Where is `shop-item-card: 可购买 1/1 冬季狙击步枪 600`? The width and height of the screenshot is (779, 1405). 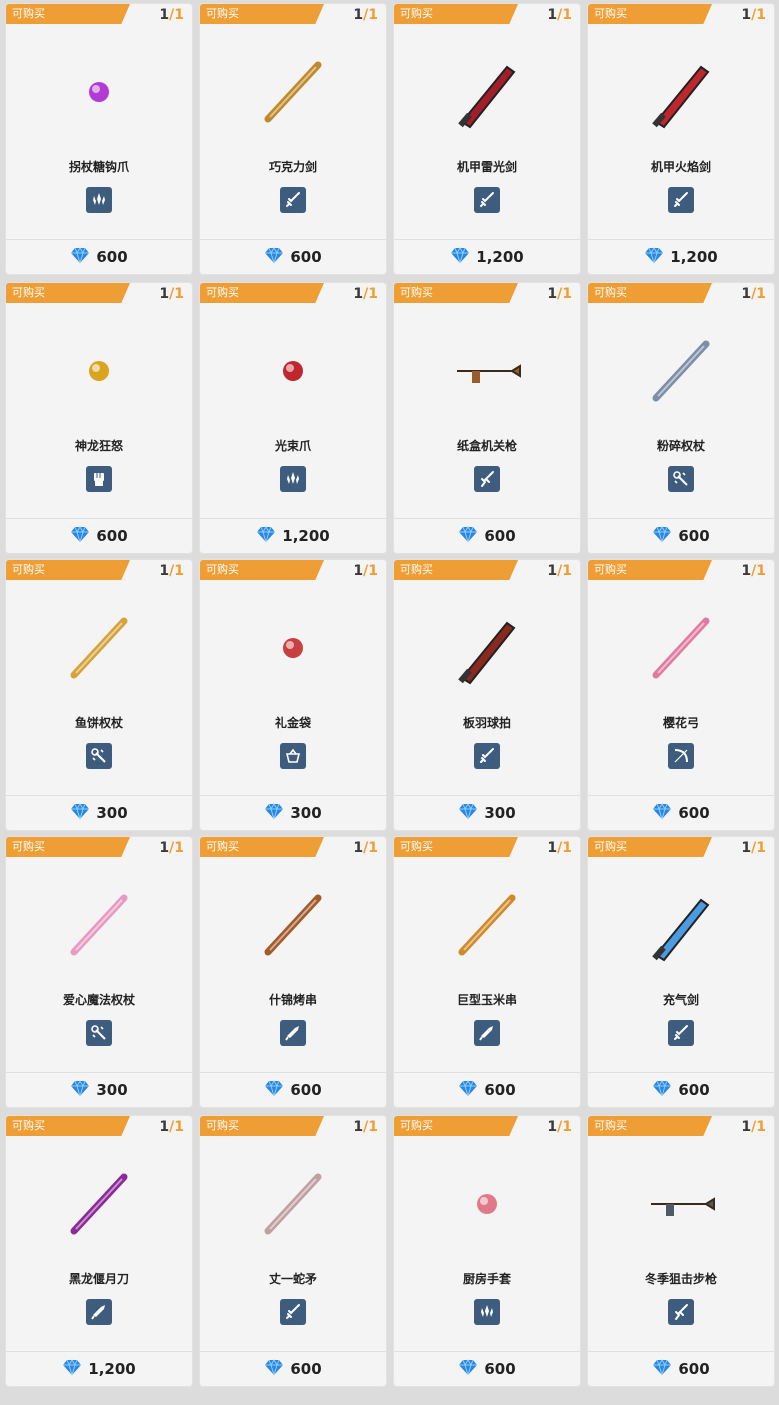 shop-item-card: 可购买 1/1 冬季狙击步枪 600 is located at coordinates (681, 1251).